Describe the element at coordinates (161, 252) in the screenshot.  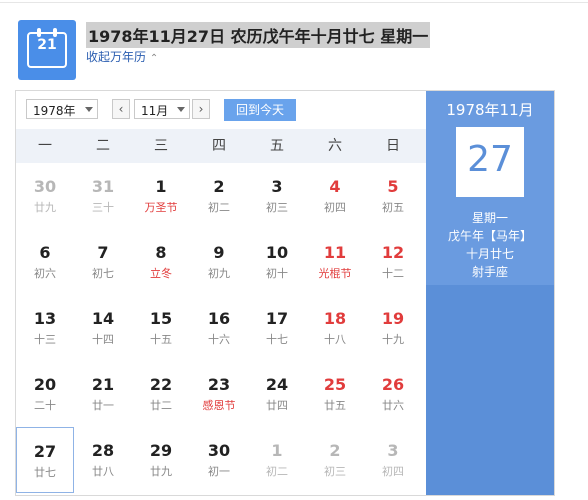
I see `day-number: 8` at that location.